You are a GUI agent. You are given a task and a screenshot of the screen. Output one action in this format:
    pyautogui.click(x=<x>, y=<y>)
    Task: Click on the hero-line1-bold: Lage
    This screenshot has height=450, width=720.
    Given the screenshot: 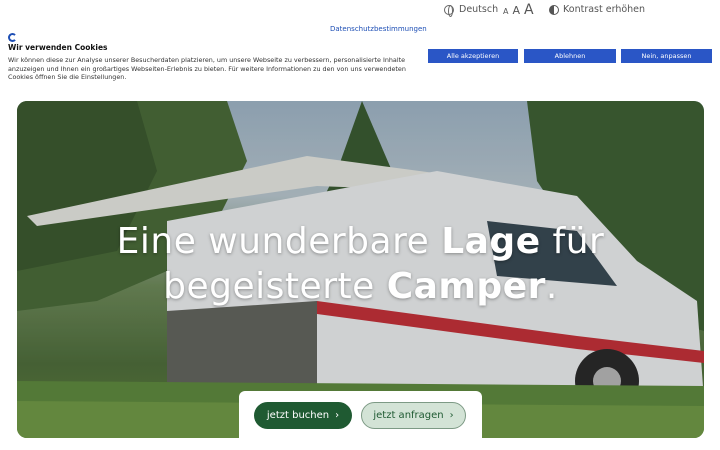 What is the action you would take?
    pyautogui.click(x=491, y=241)
    